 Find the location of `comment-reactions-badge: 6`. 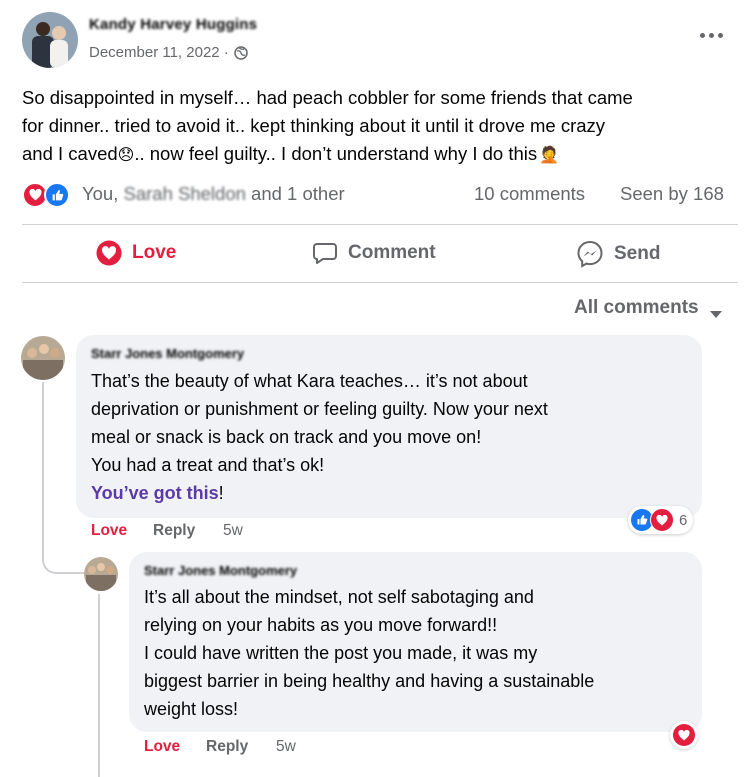

comment-reactions-badge: 6 is located at coordinates (661, 520).